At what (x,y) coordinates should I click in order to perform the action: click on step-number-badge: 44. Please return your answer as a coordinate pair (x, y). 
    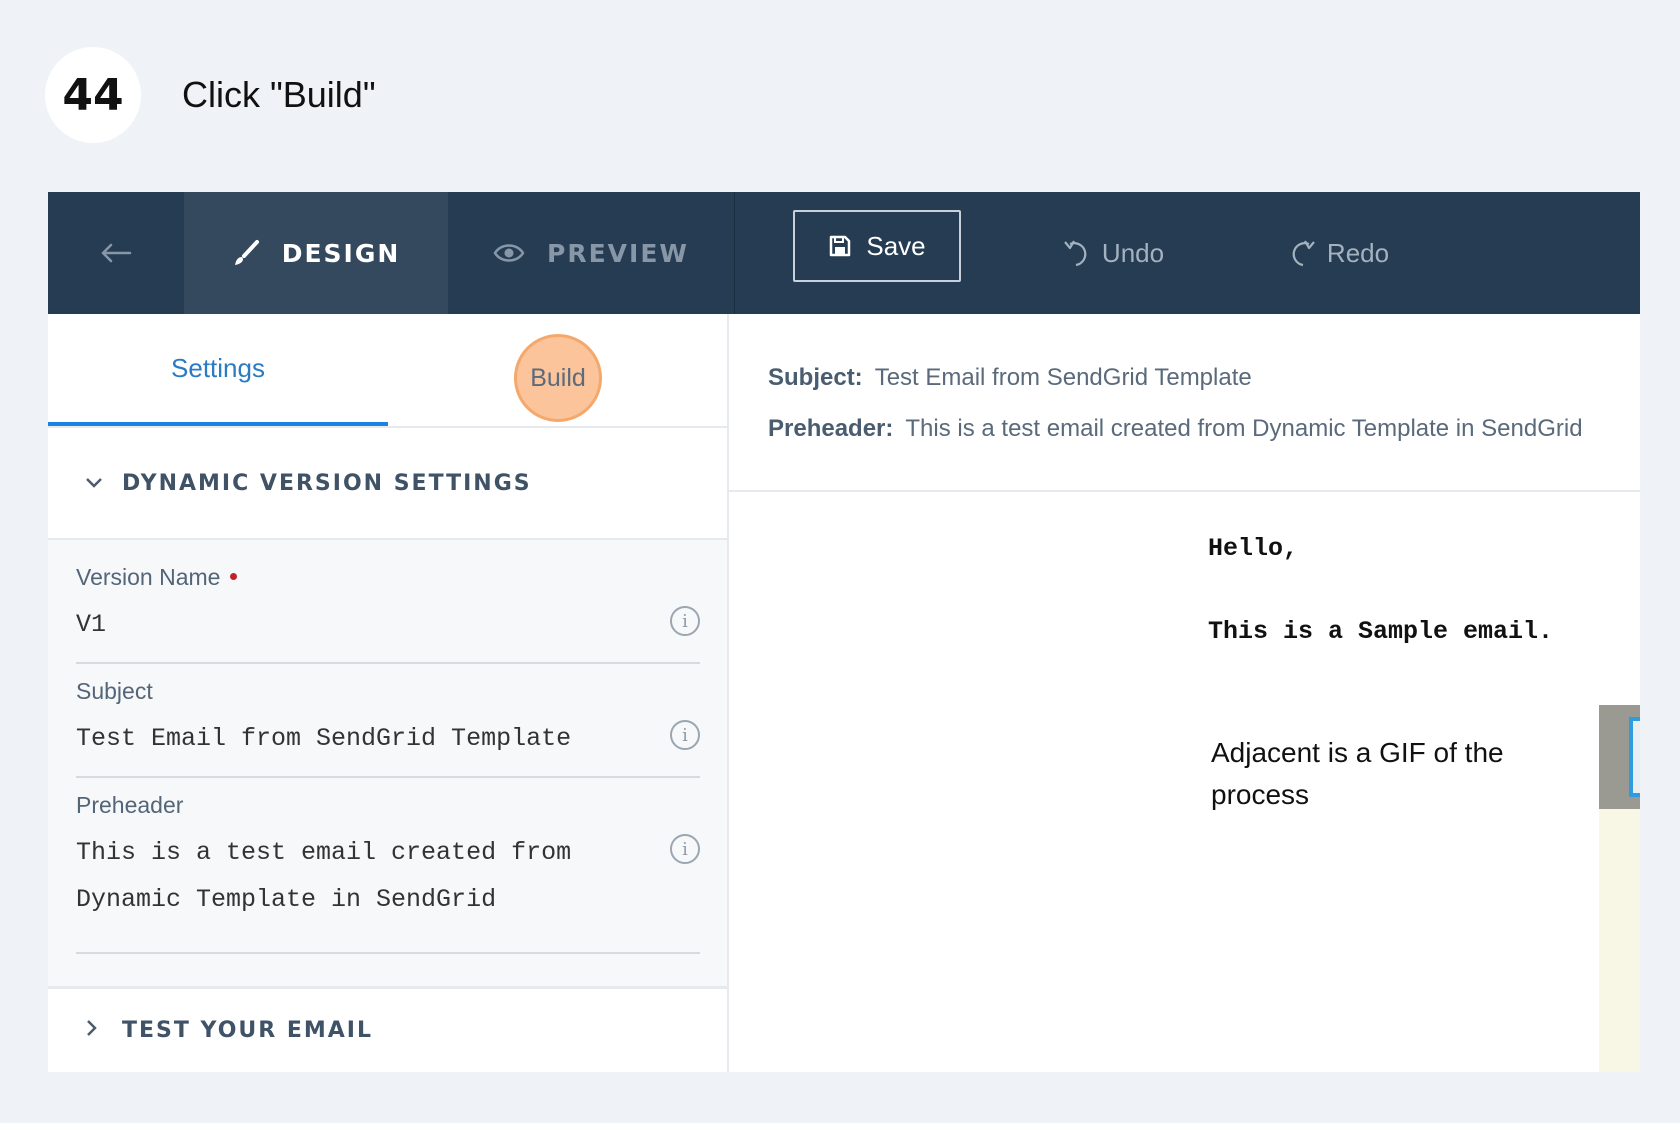
    Looking at the image, I should click on (93, 95).